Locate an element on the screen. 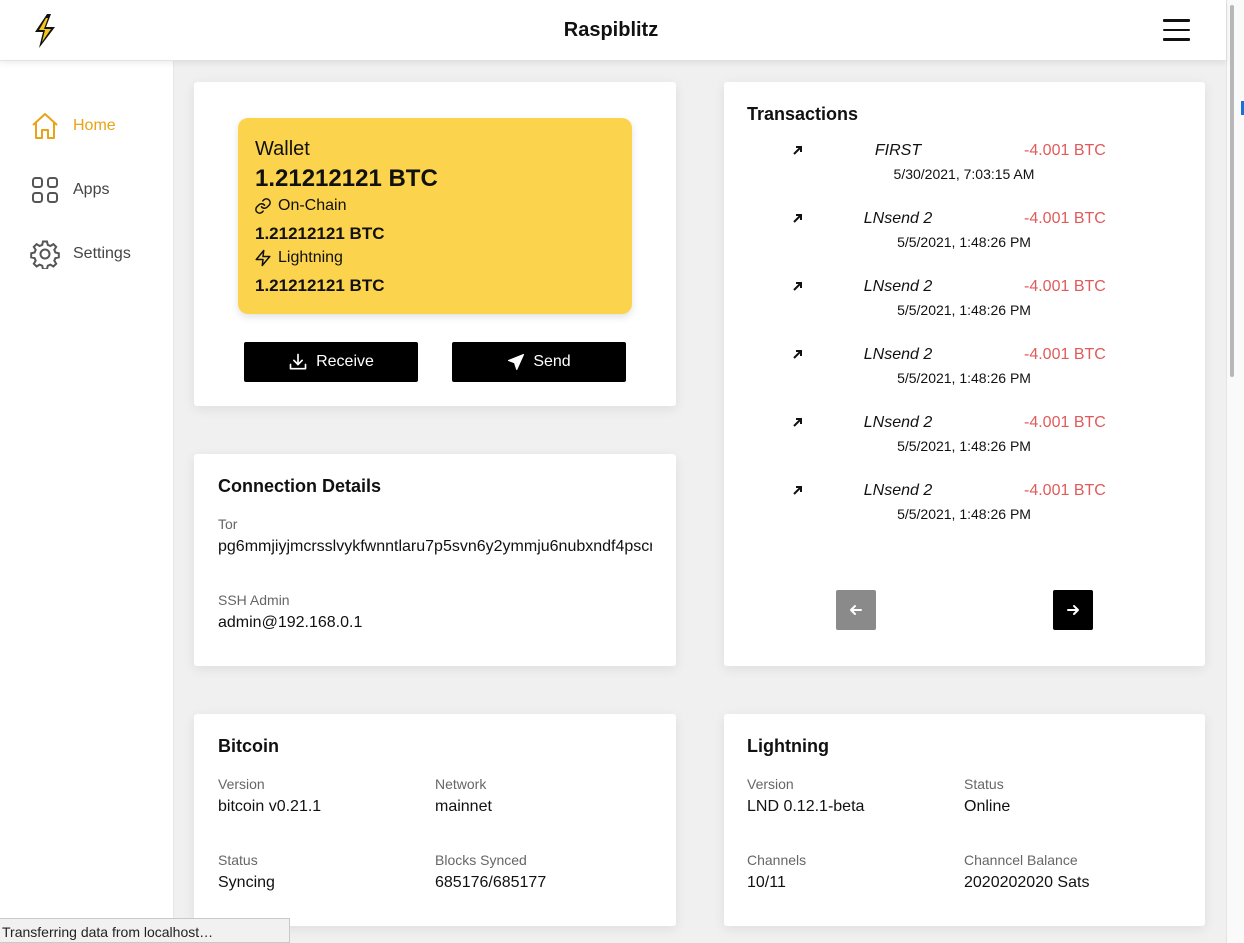 The height and width of the screenshot is (943, 1244). page-scrollbar is located at coordinates (1235, 471).